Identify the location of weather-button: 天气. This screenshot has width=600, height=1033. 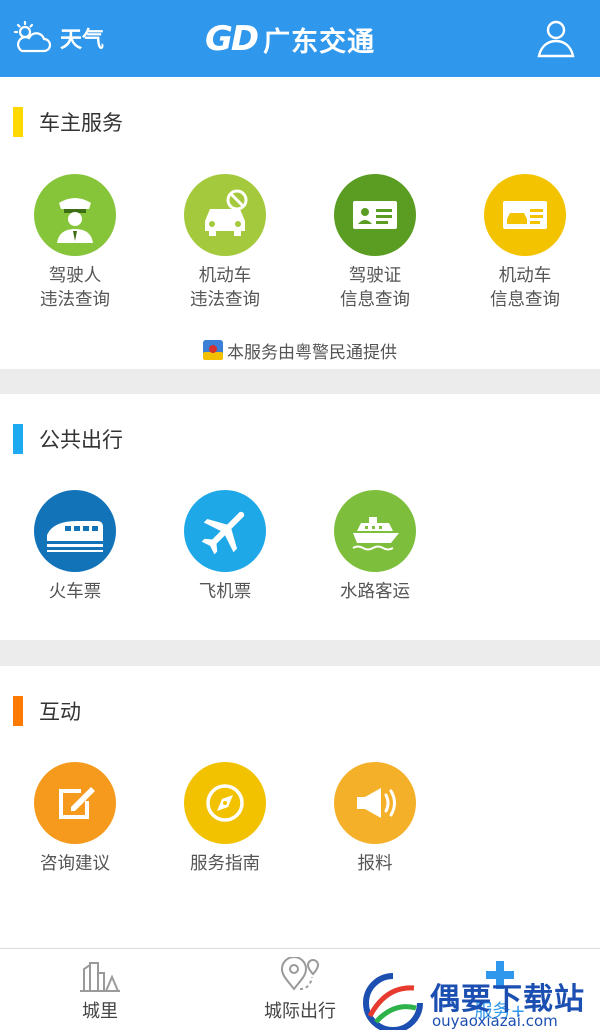
(58, 38).